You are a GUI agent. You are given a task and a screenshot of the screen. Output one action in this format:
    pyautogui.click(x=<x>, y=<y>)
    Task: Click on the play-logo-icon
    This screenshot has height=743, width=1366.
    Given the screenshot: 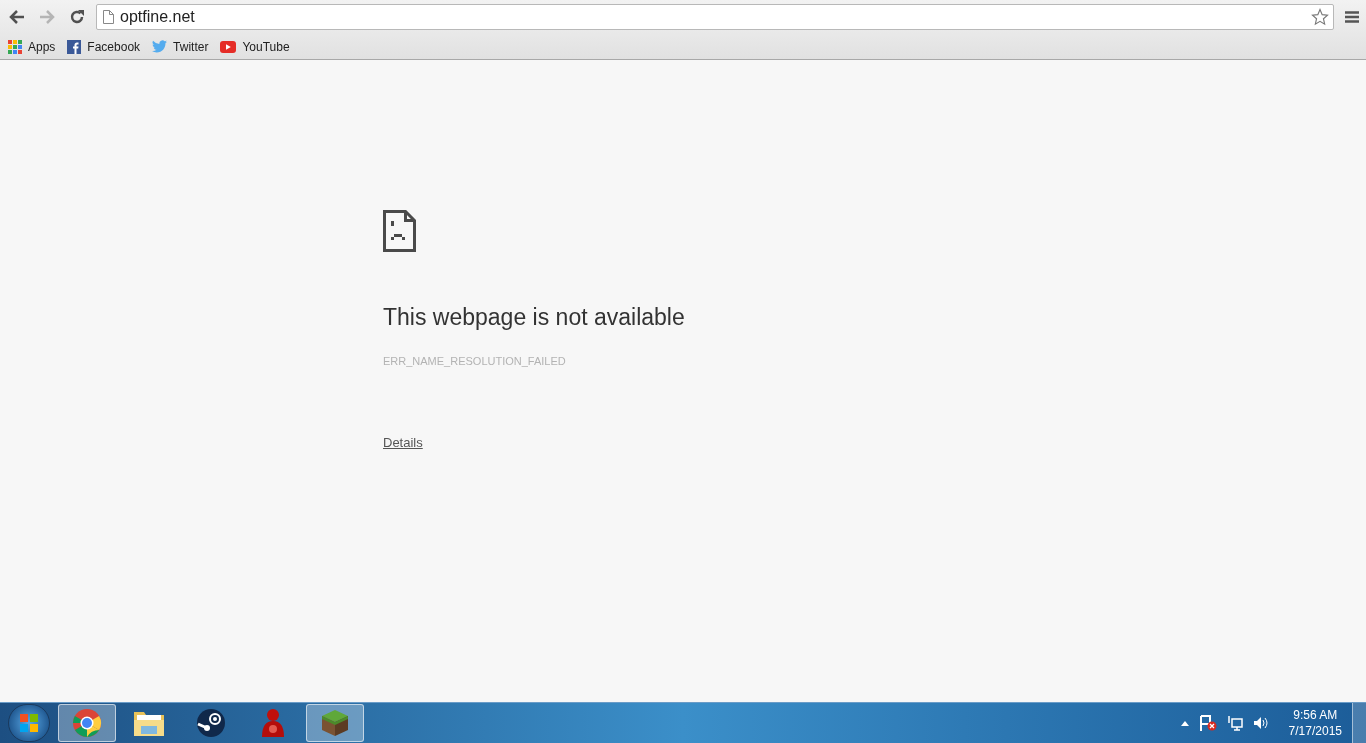 What is the action you would take?
    pyautogui.click(x=228, y=46)
    